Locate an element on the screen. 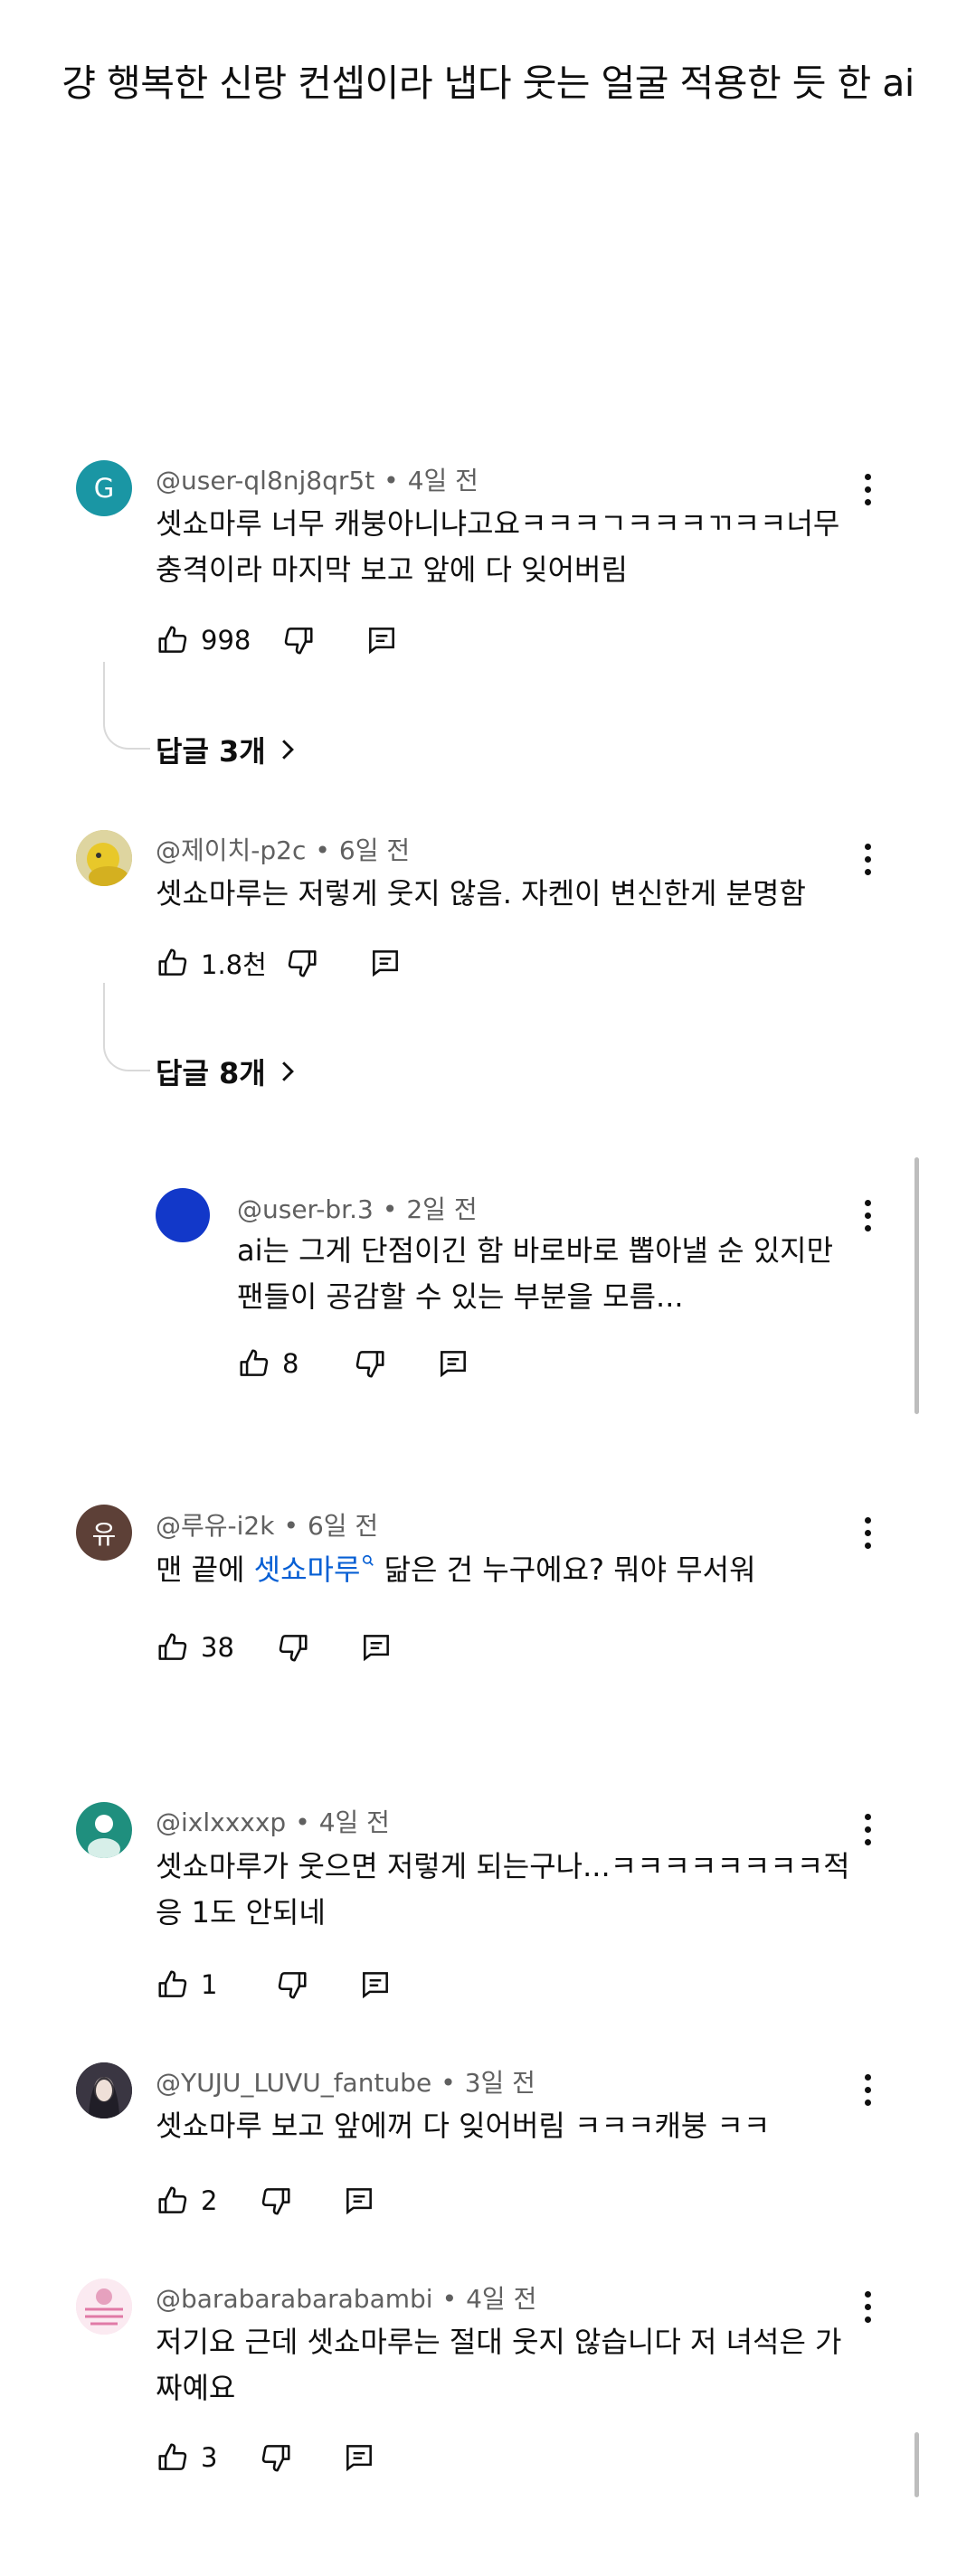 Image resolution: width=976 pixels, height=2576 pixels. comment-meta: @루유-i2k • 6일 전 is located at coordinates (267, 1526).